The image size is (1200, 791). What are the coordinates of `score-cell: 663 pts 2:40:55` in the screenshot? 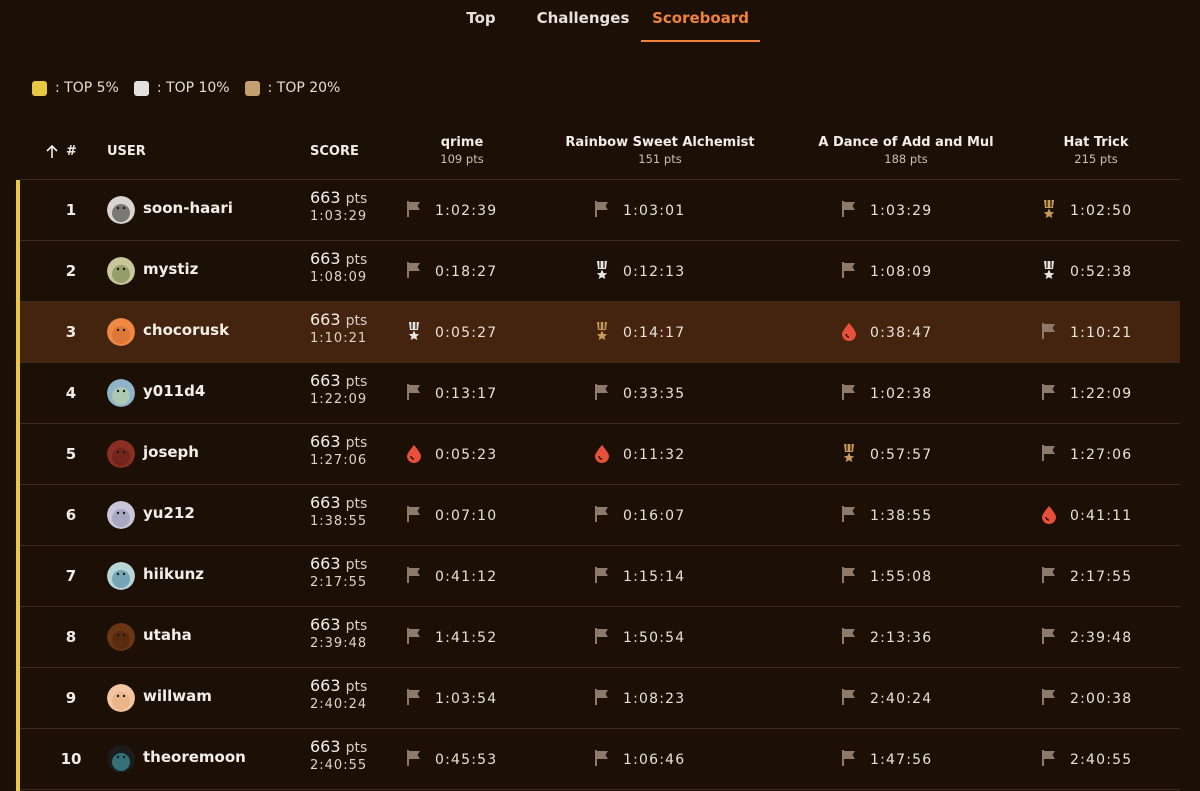 It's located at (340, 755).